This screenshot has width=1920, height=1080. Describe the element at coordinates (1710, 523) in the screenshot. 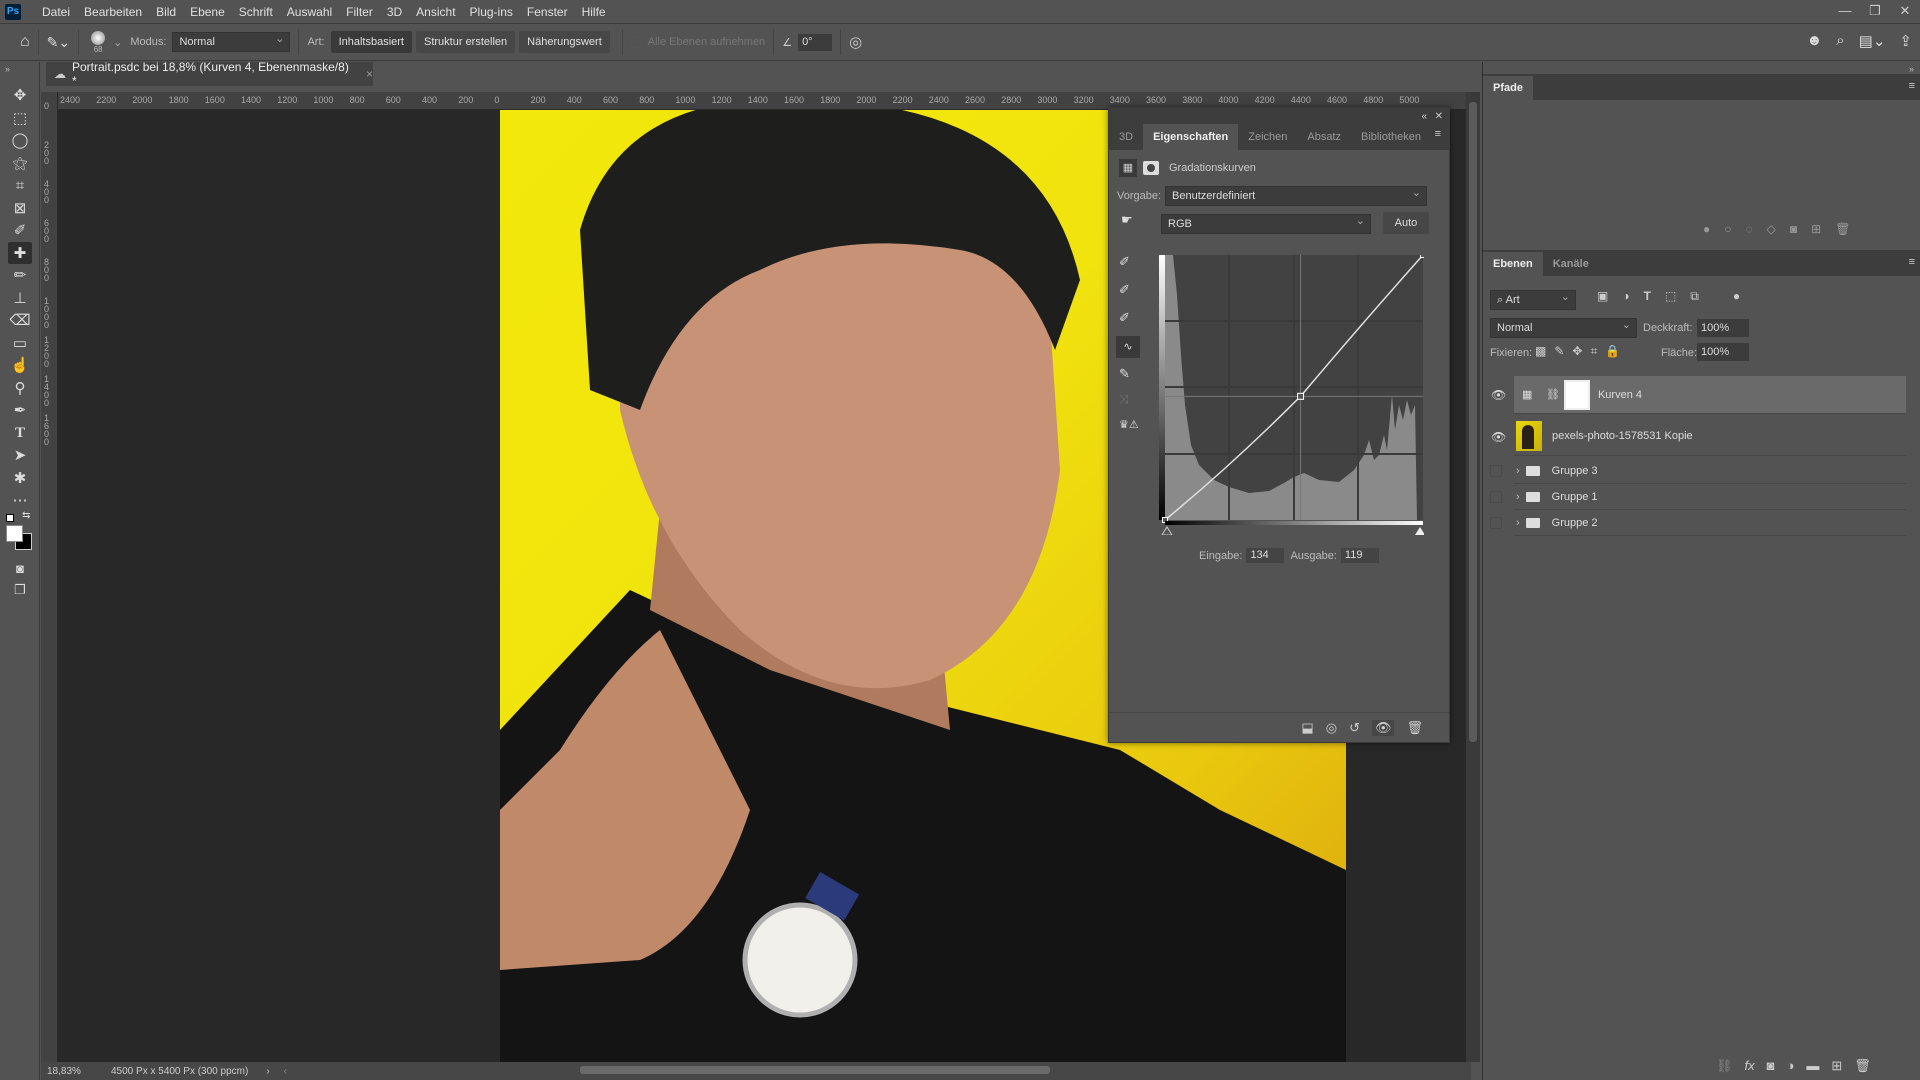

I see `layer-row-gruppe-2: › Gruppe 2` at that location.